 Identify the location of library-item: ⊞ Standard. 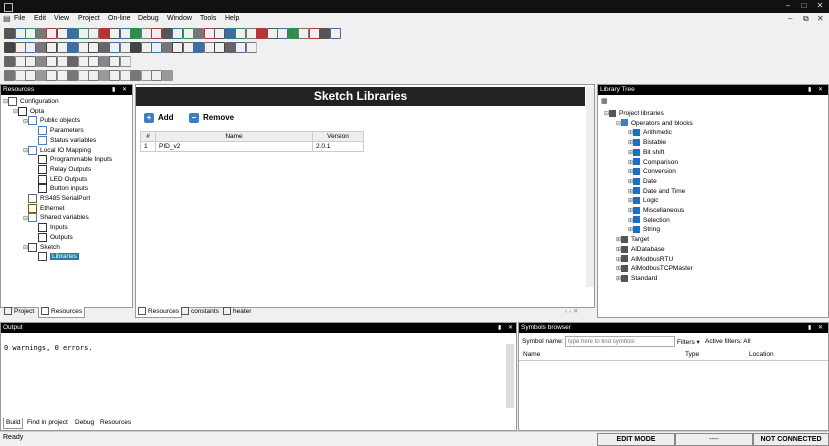
(636, 278).